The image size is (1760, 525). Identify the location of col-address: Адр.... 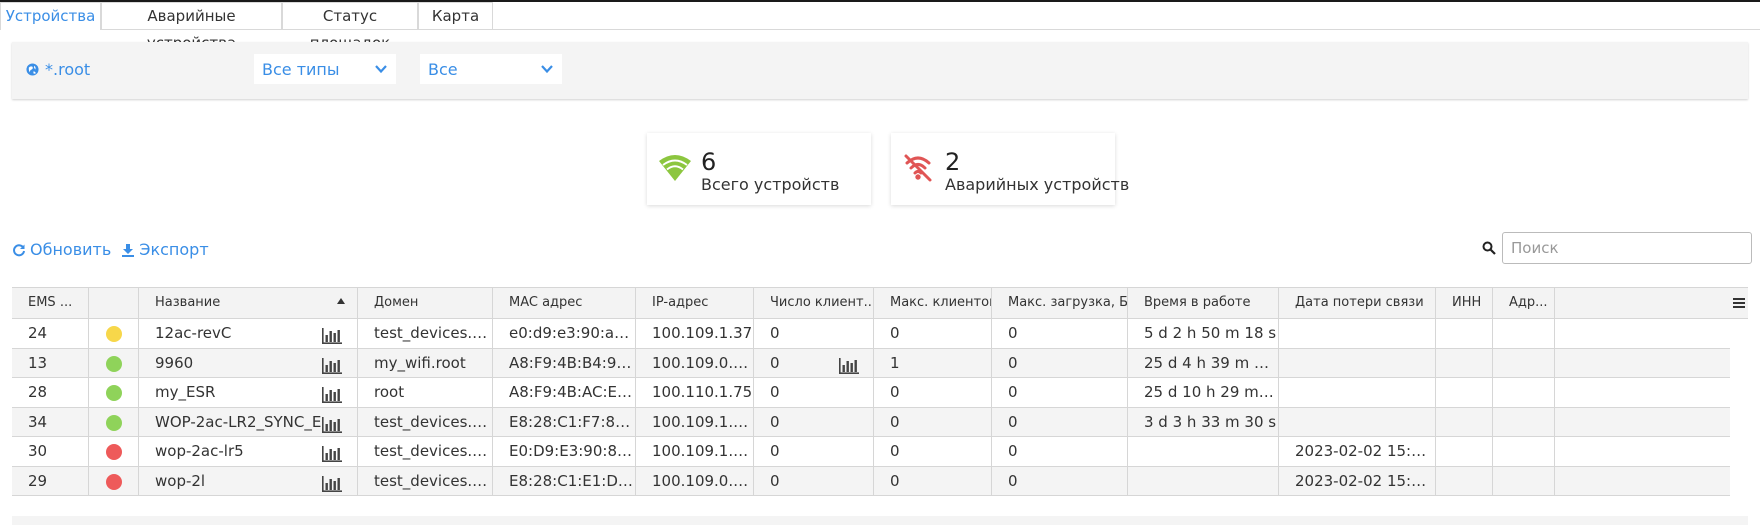
(1524, 303).